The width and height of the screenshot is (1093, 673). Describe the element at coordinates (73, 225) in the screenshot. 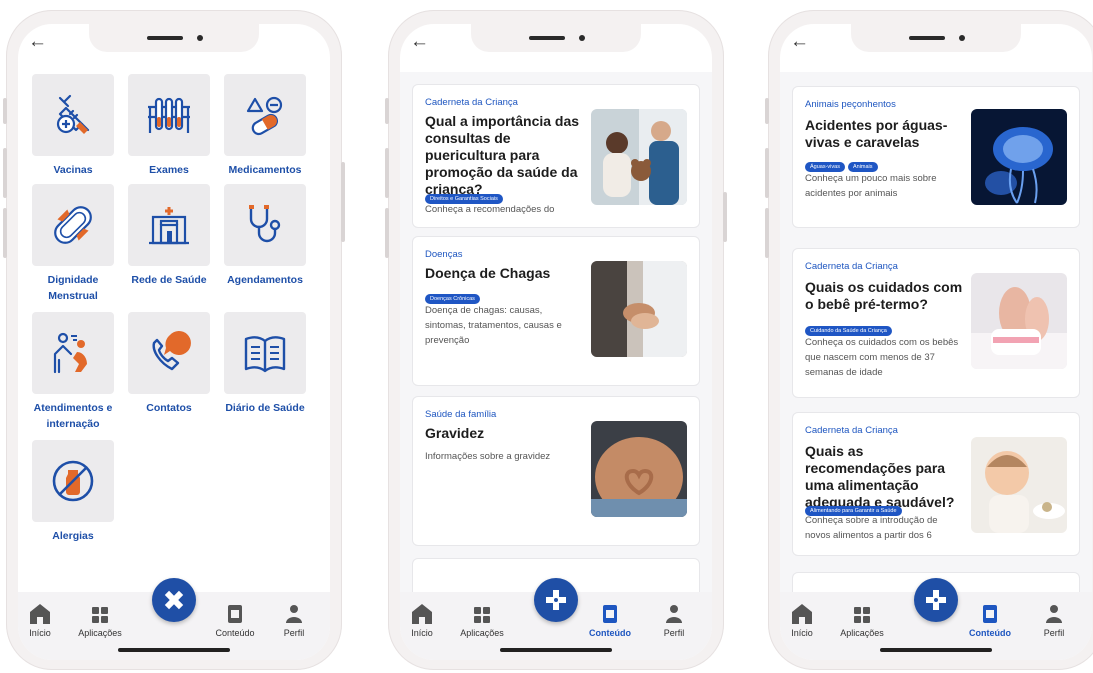

I see `pad-icon` at that location.